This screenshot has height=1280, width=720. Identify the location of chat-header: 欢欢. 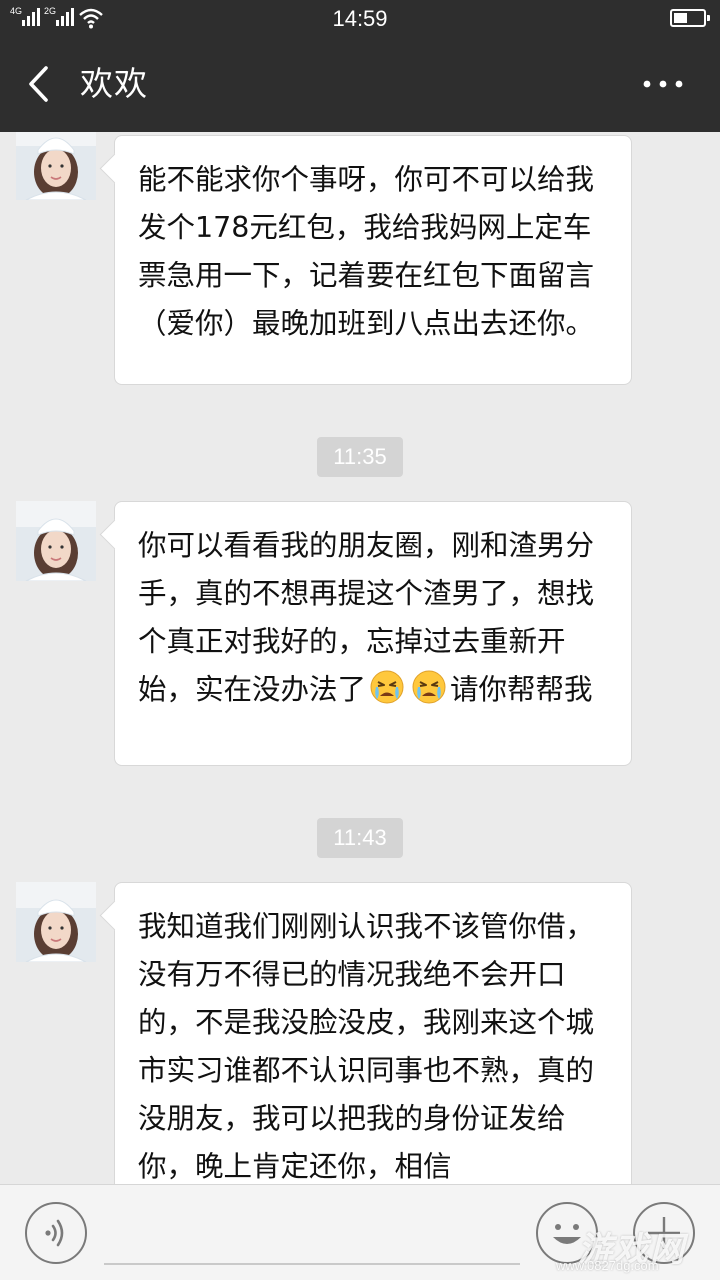
(360, 84).